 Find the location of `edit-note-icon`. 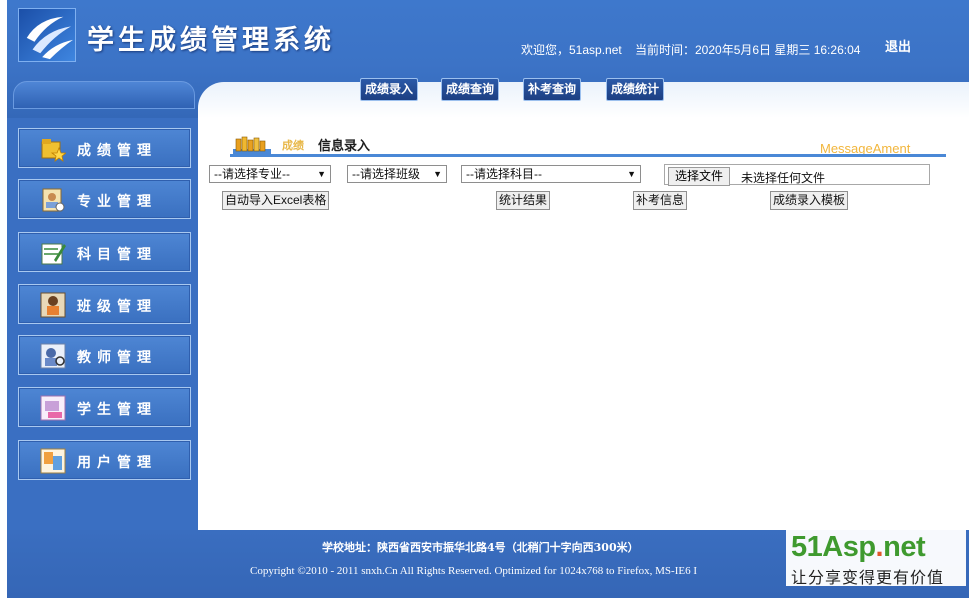

edit-note-icon is located at coordinates (53, 254).